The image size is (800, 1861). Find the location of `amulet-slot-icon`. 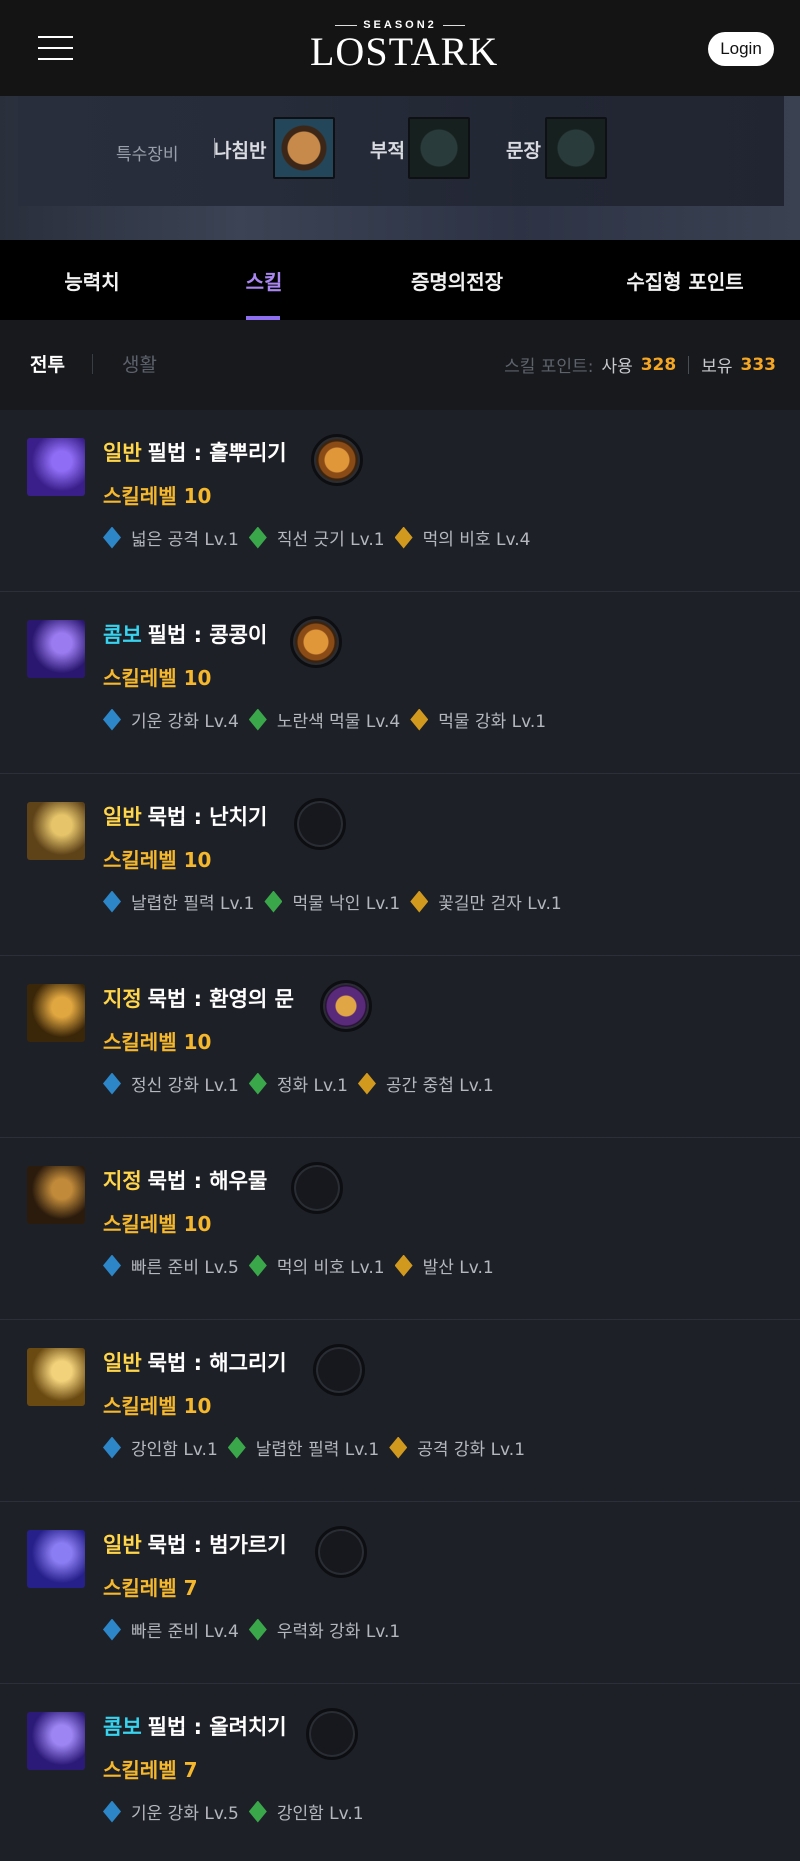

amulet-slot-icon is located at coordinates (439, 148).